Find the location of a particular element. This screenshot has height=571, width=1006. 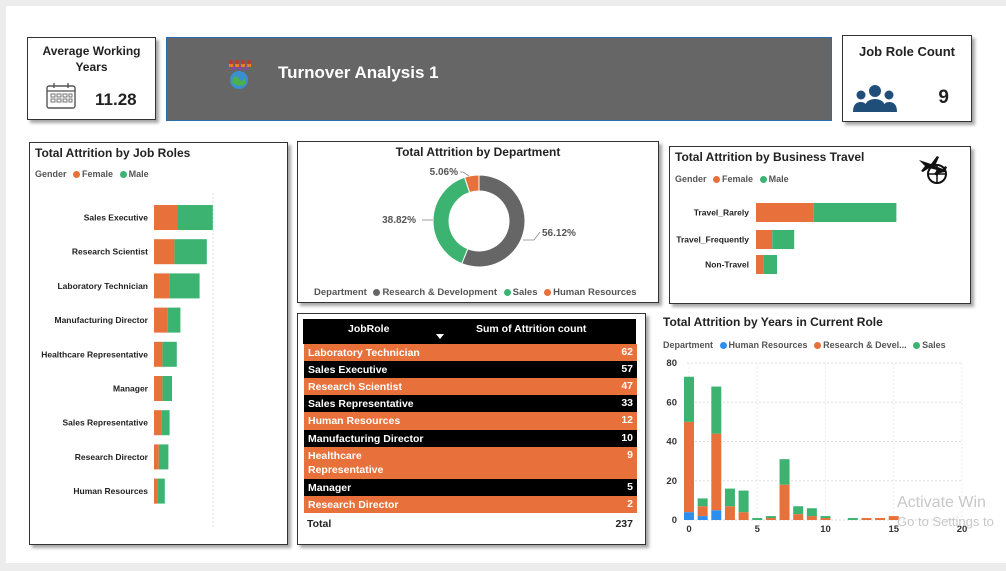

y-tick-label: 60 is located at coordinates (671, 402).